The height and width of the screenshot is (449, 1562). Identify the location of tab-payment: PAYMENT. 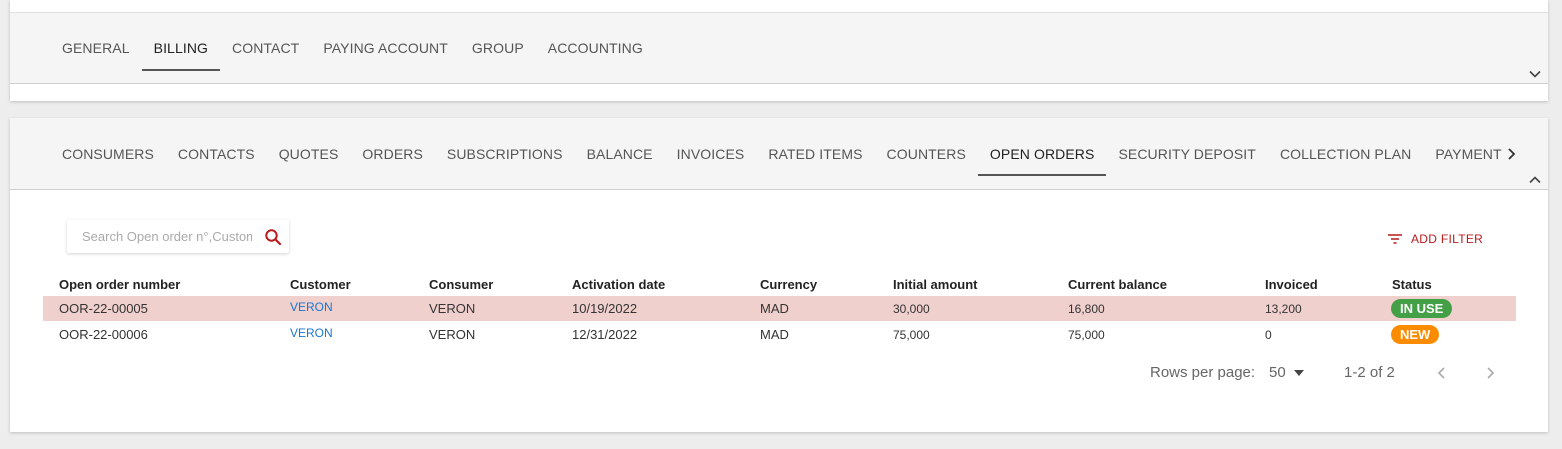
(1468, 153).